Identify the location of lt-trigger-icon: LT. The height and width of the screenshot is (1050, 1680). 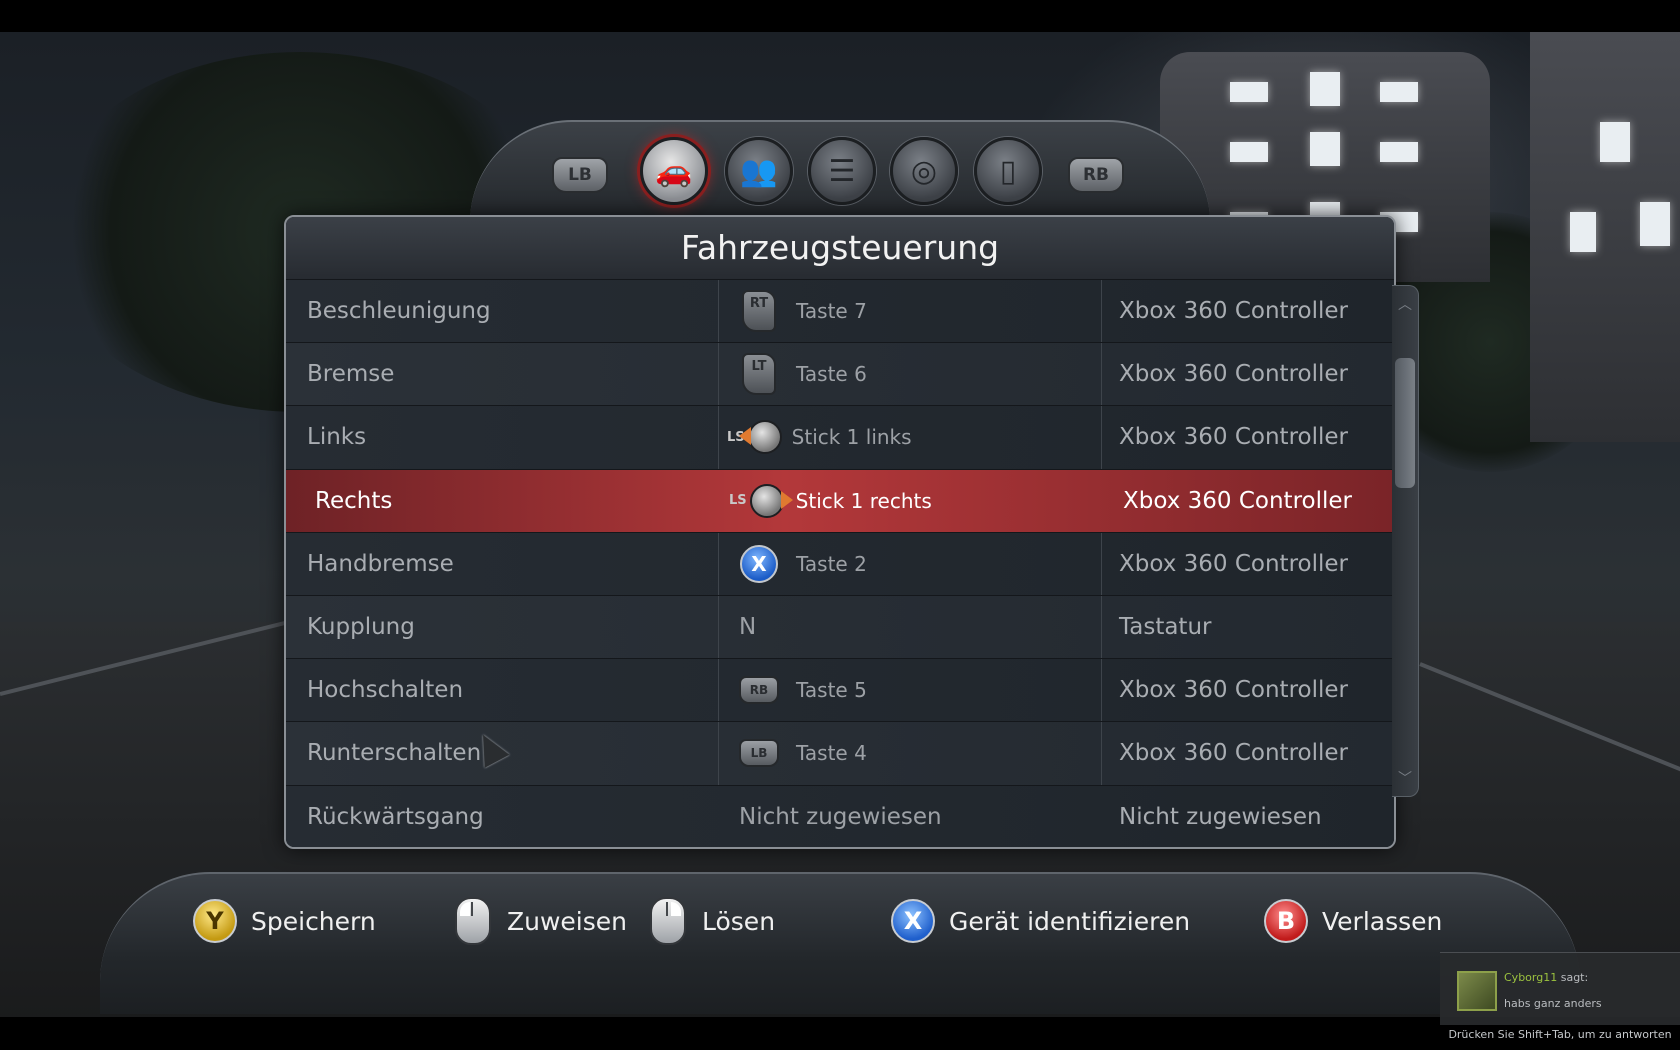
(759, 374).